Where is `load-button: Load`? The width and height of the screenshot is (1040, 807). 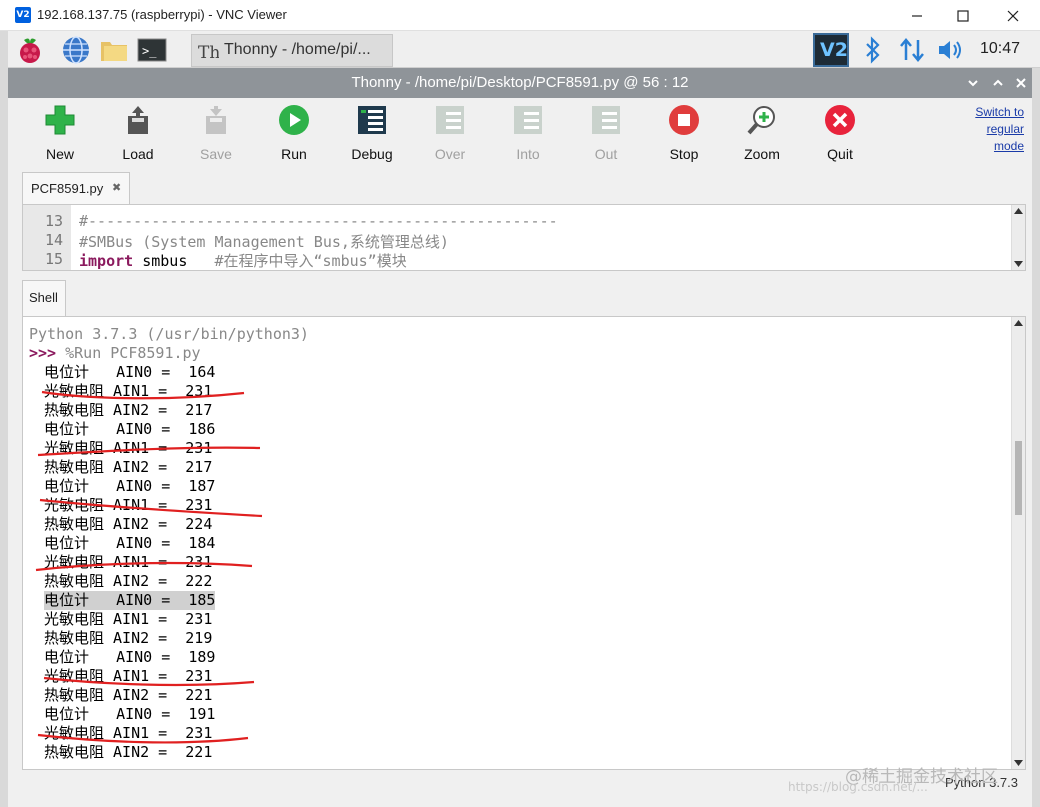
load-button: Load is located at coordinates (138, 134).